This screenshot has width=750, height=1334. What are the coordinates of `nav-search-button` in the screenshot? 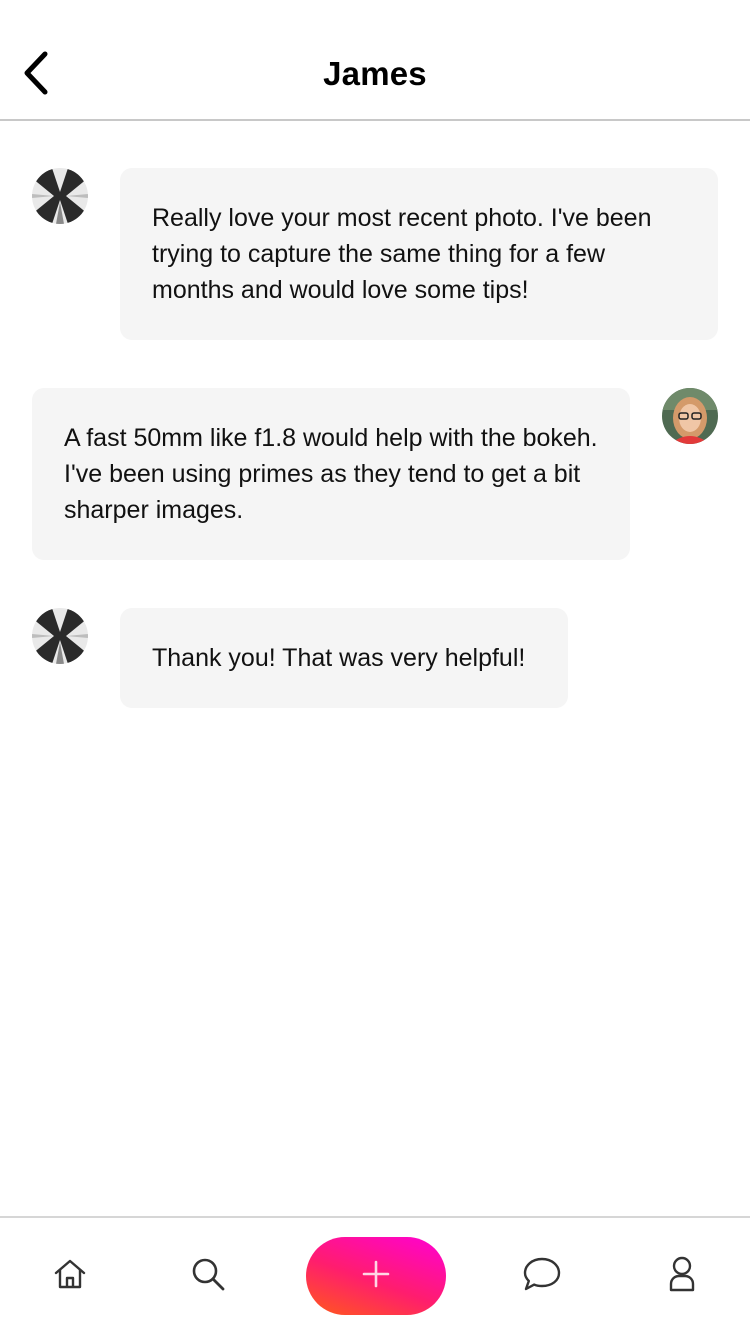 It's located at (208, 1276).